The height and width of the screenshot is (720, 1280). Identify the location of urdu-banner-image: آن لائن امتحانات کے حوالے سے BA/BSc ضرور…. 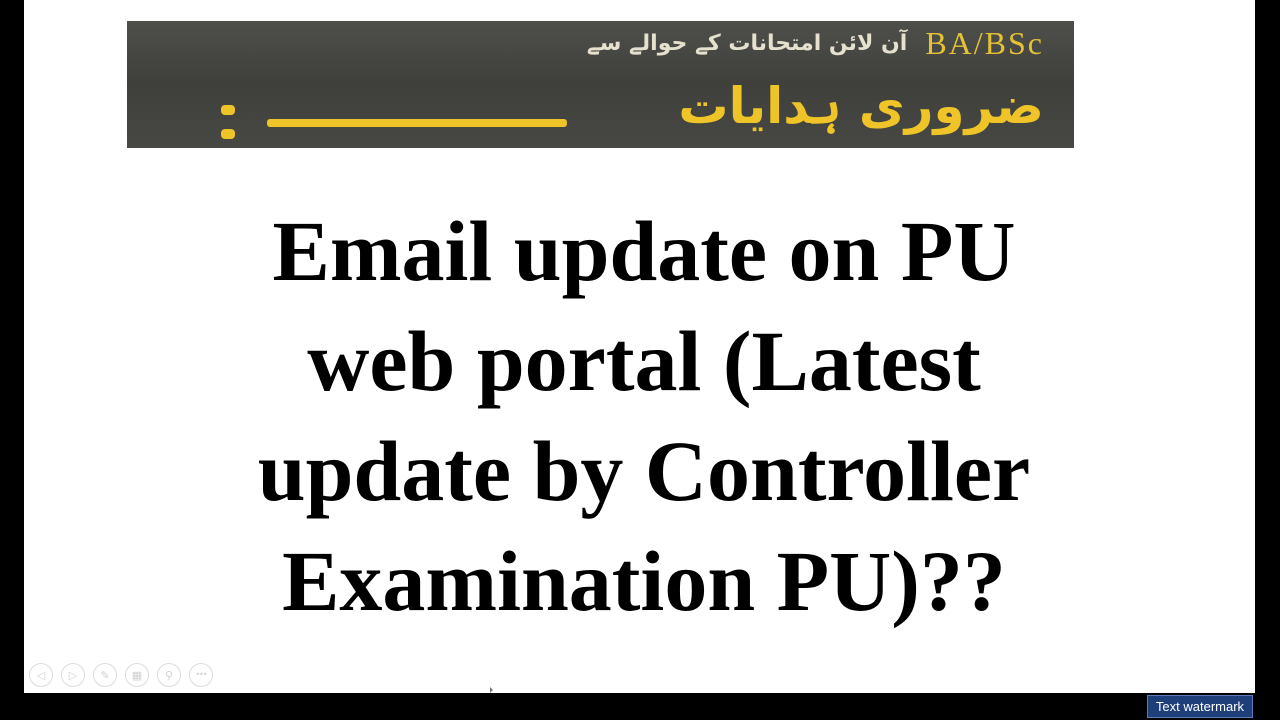
(600, 84).